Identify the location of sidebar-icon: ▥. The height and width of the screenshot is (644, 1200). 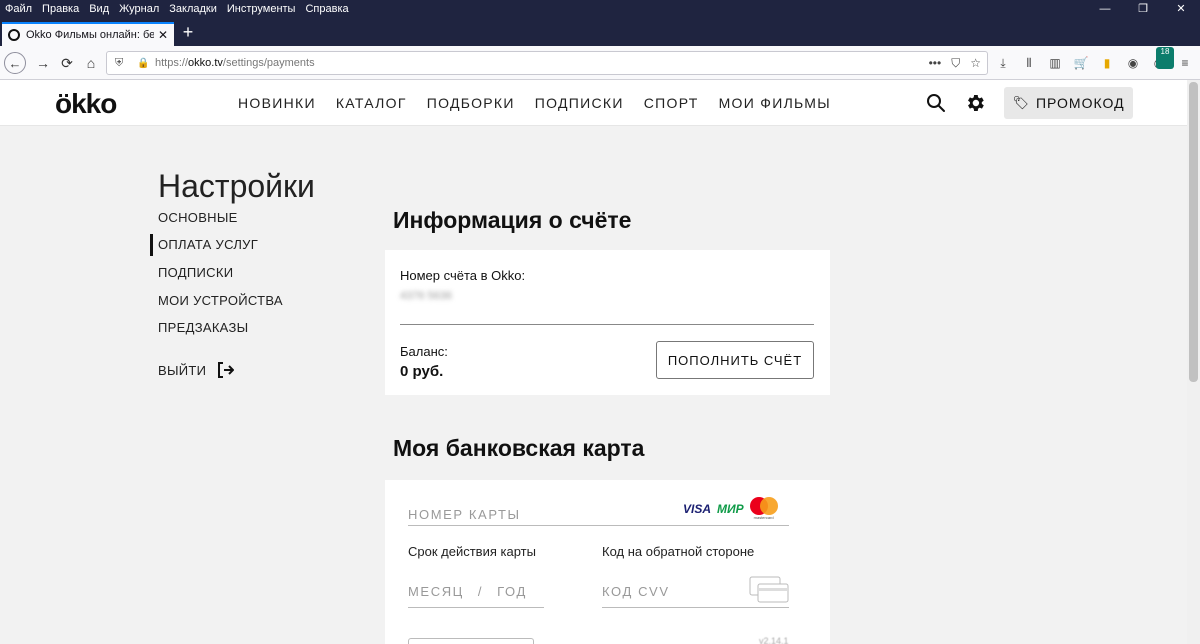
(1055, 63).